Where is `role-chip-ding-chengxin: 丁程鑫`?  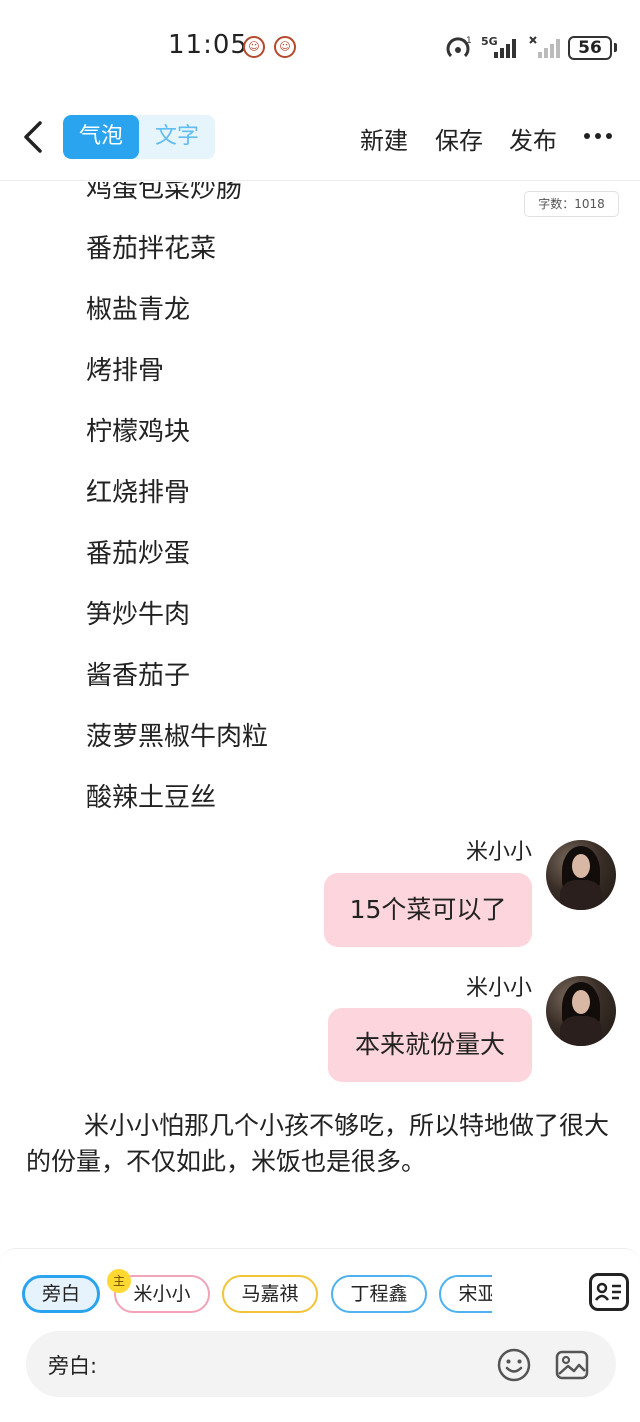
role-chip-ding-chengxin: 丁程鑫 is located at coordinates (379, 1294).